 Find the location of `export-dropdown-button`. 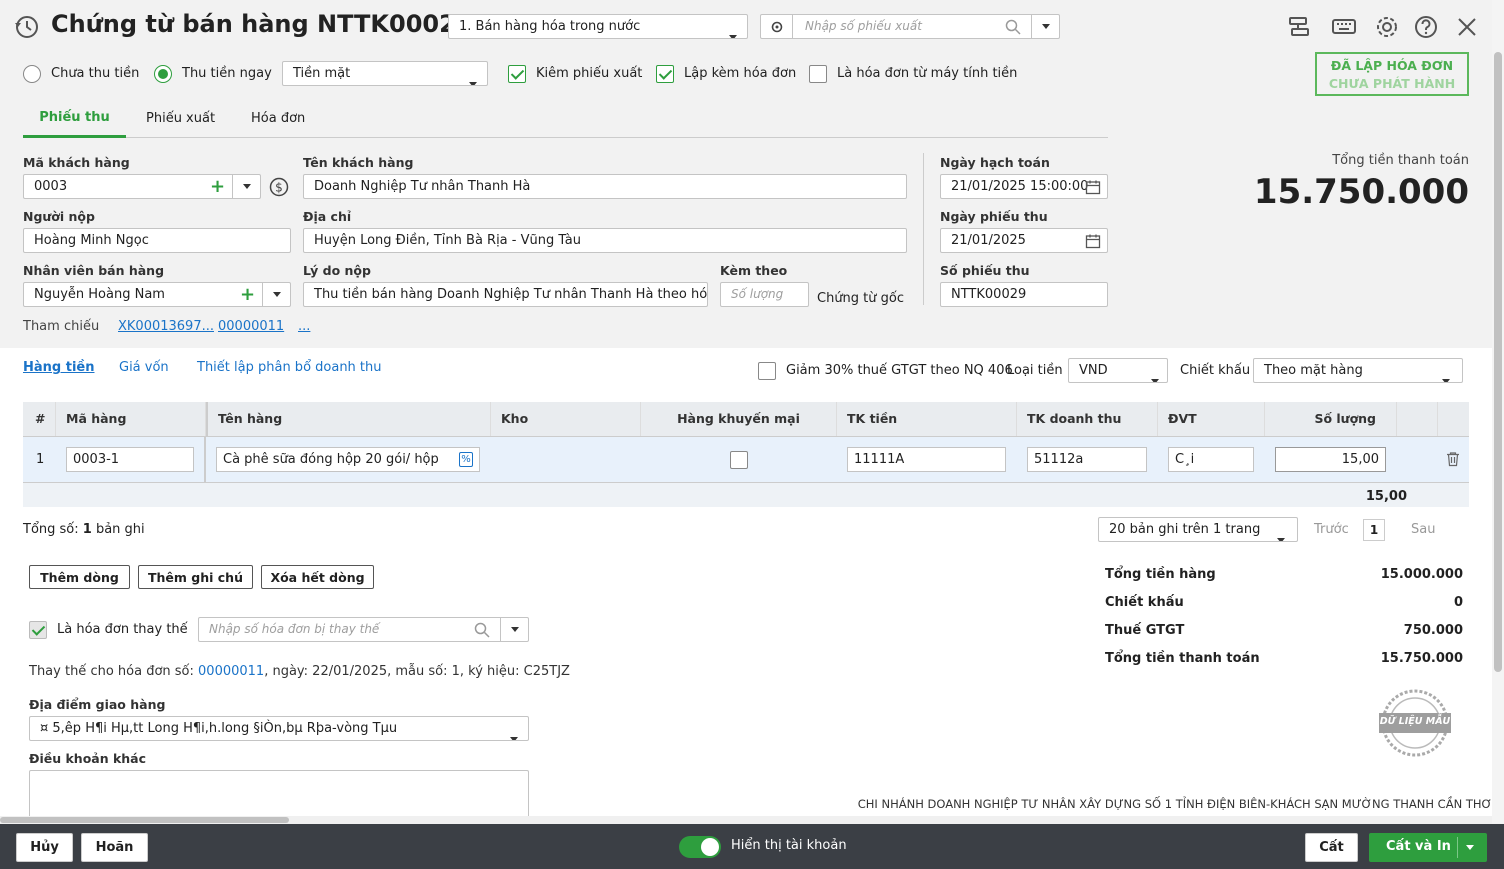

export-dropdown-button is located at coordinates (1045, 26).